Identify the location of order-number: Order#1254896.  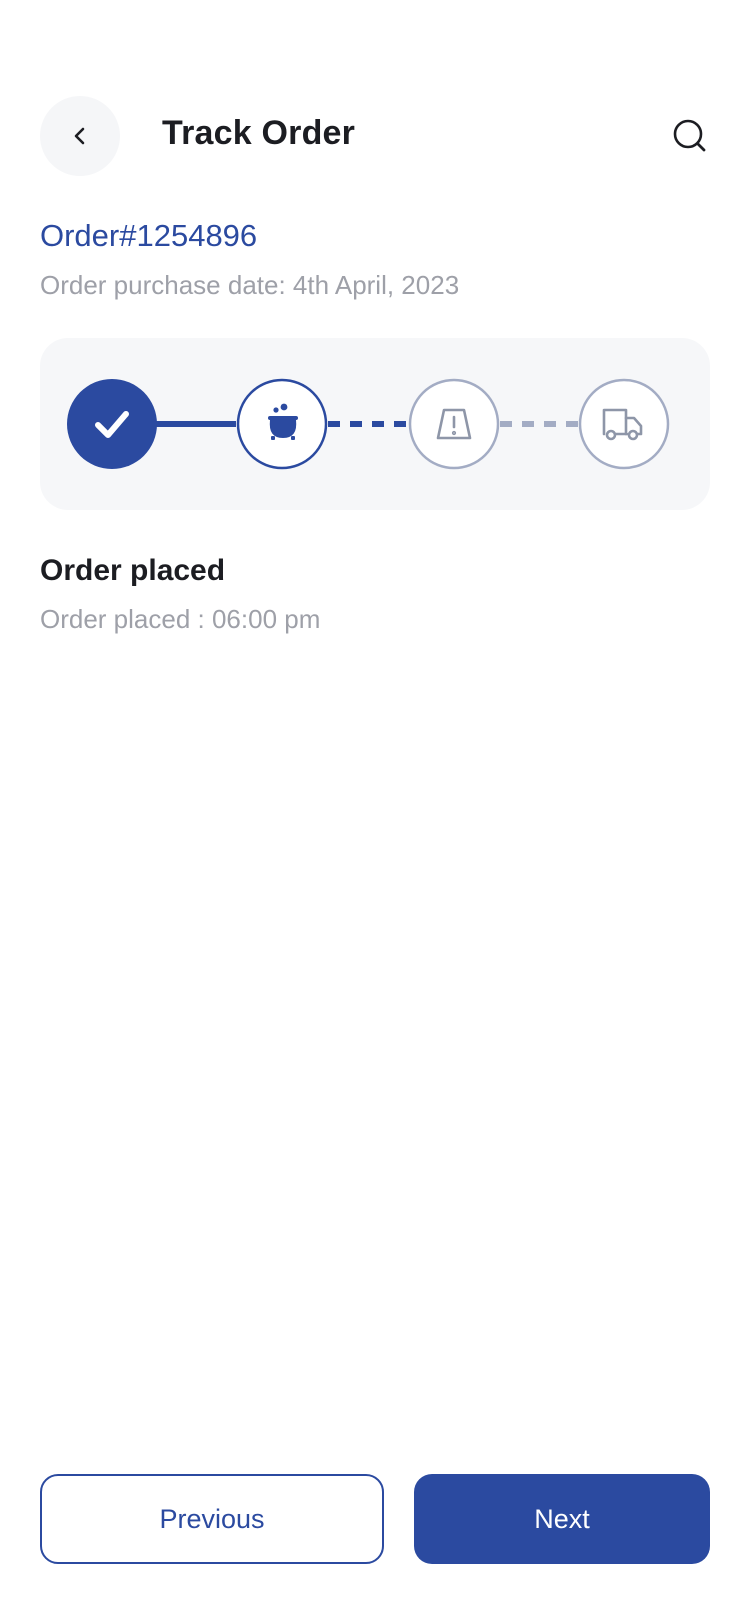
(149, 235).